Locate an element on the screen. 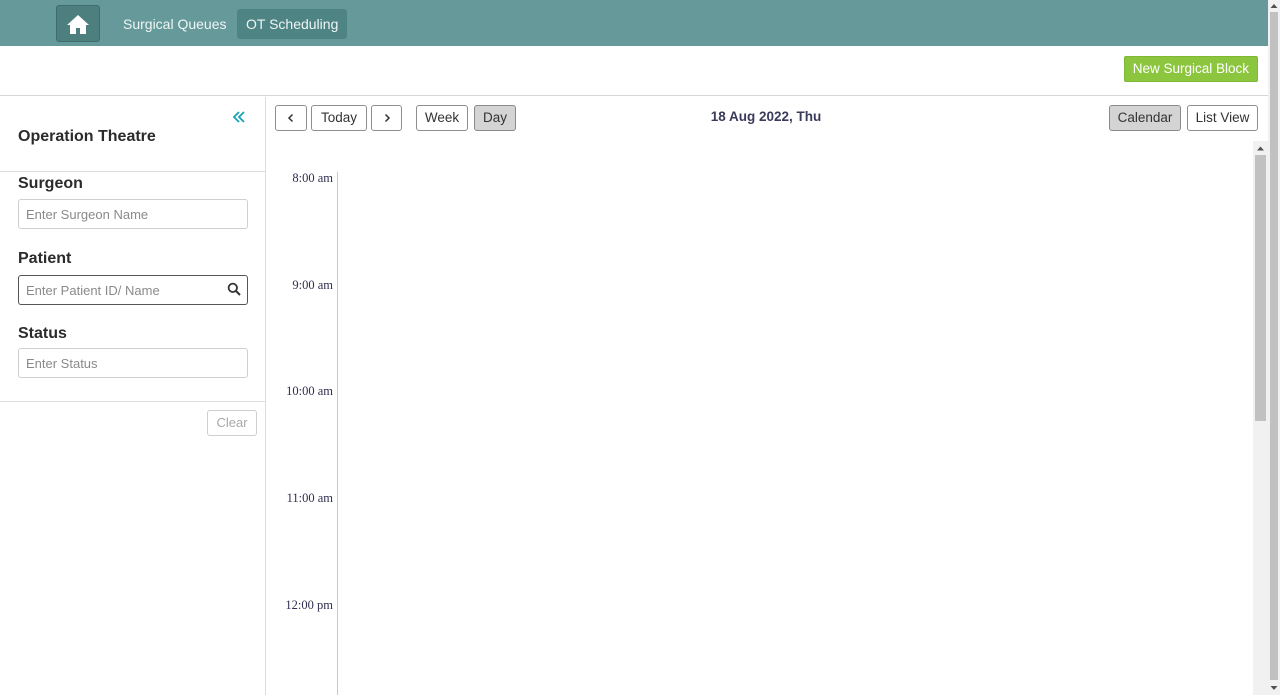 The image size is (1280, 695). next-button is located at coordinates (386, 118).